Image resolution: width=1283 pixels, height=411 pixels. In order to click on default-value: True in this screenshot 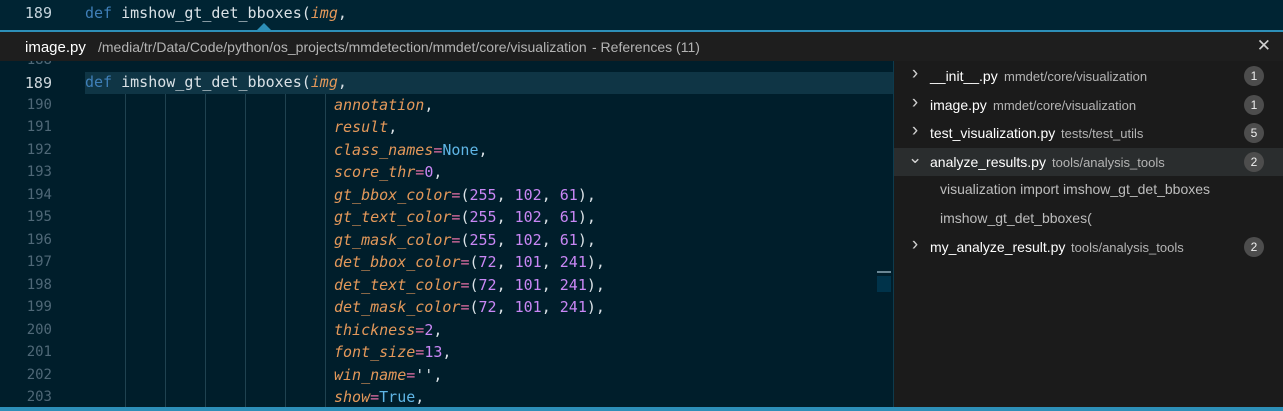, I will do `click(397, 397)`.